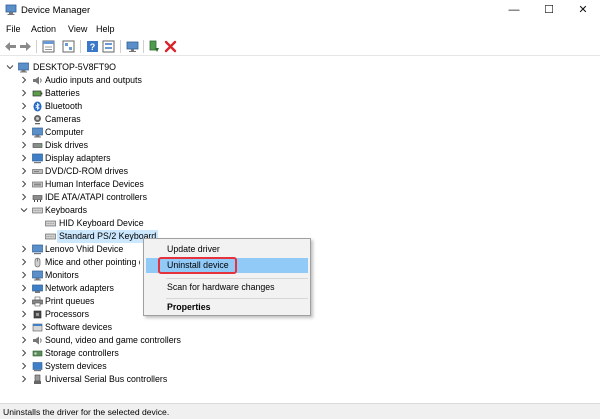 This screenshot has width=600, height=419. What do you see at coordinates (37, 262) in the screenshot?
I see `mouse-icon` at bounding box center [37, 262].